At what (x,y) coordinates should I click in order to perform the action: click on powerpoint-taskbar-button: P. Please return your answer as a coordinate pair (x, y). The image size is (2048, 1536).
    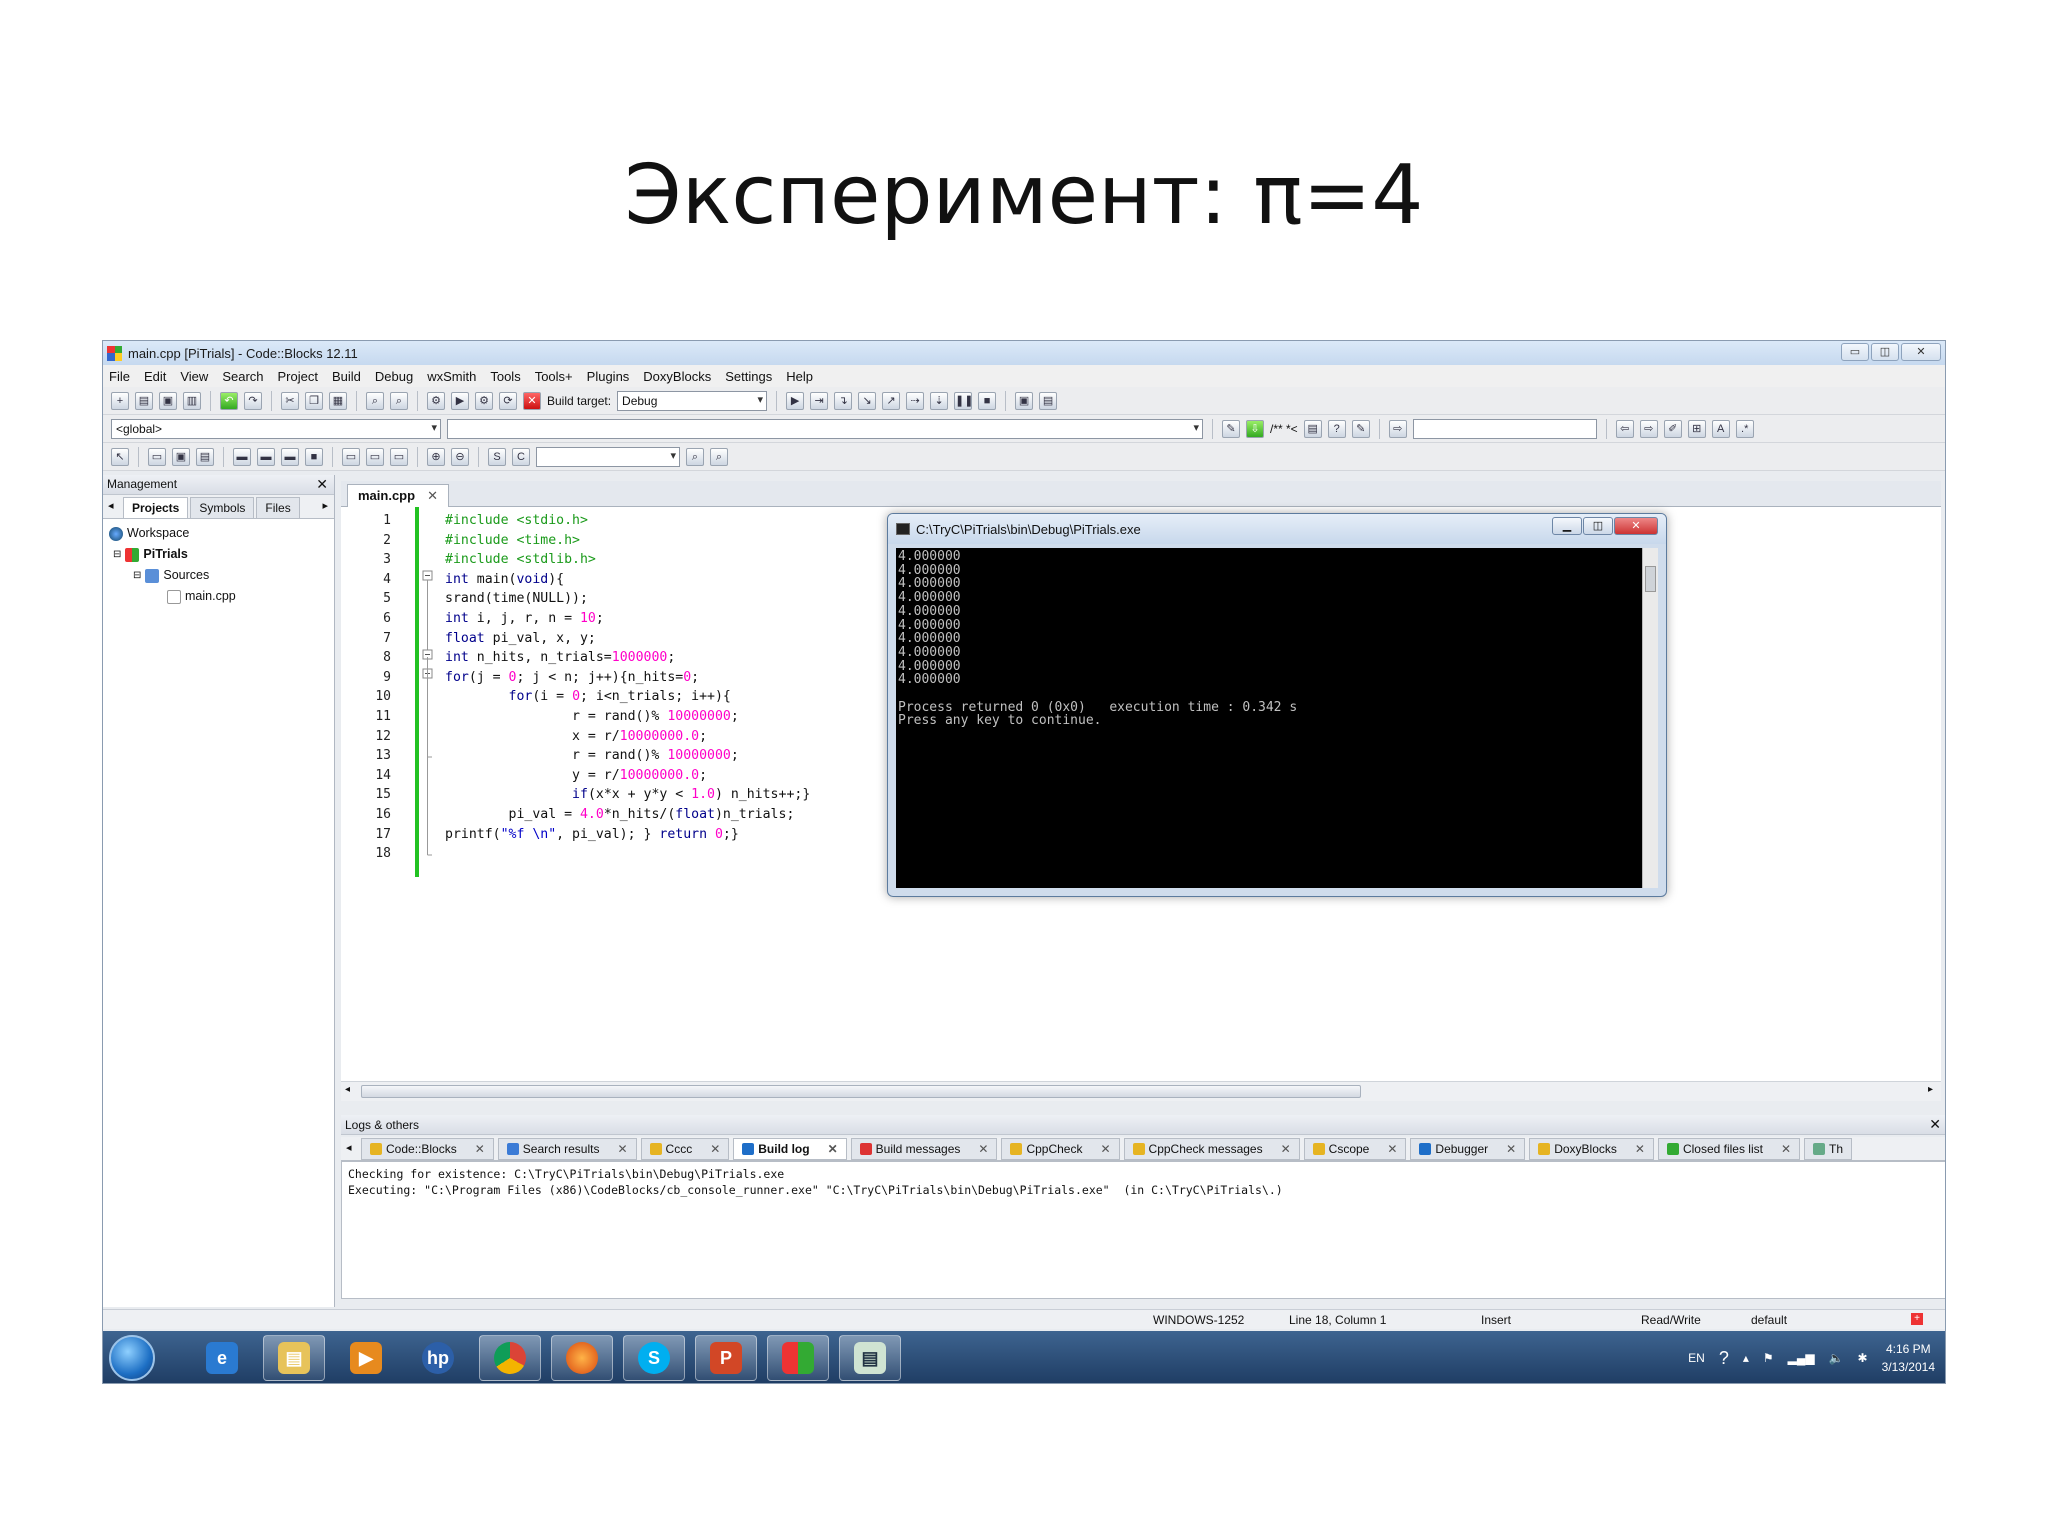
    Looking at the image, I should click on (726, 1358).